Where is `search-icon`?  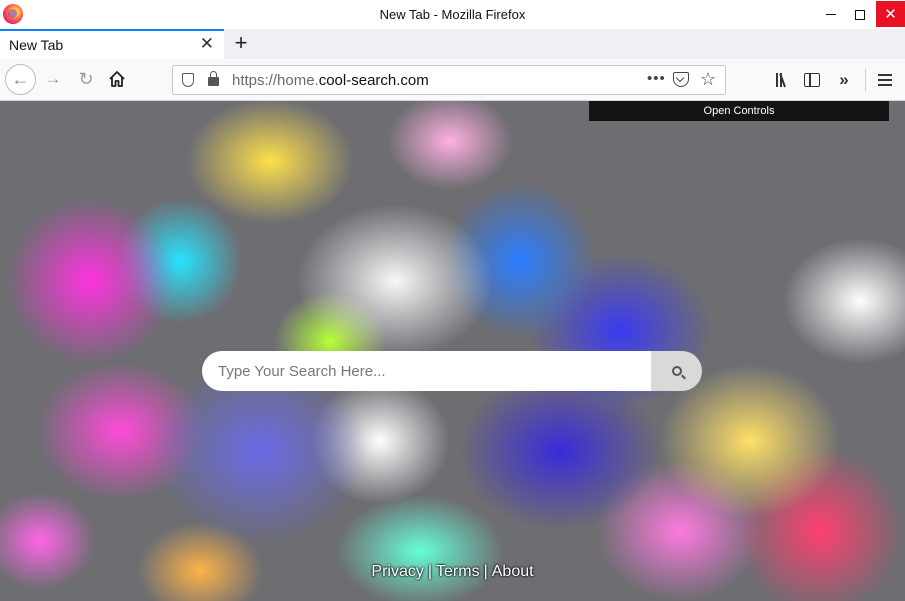
search-icon is located at coordinates (676, 371).